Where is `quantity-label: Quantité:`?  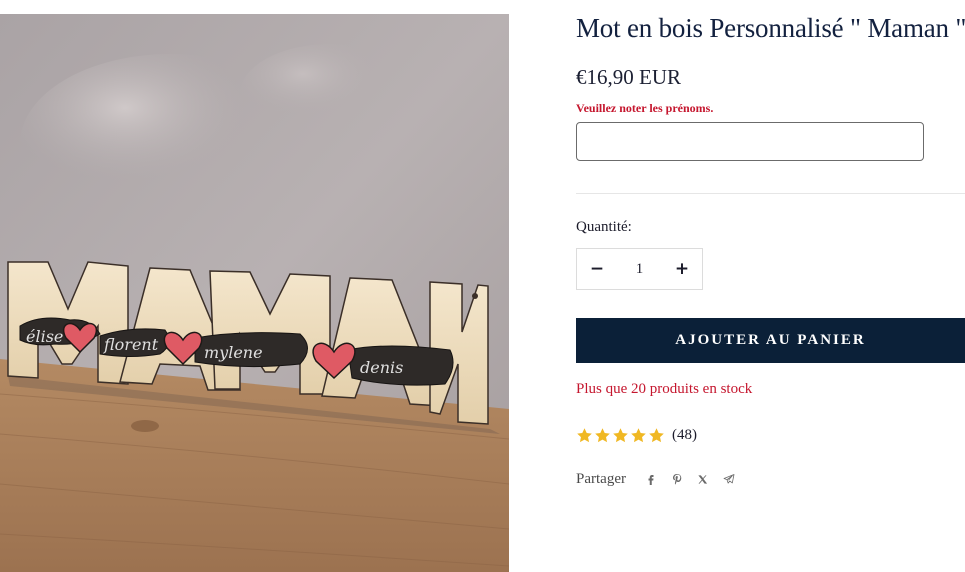 quantity-label: Quantité: is located at coordinates (604, 227).